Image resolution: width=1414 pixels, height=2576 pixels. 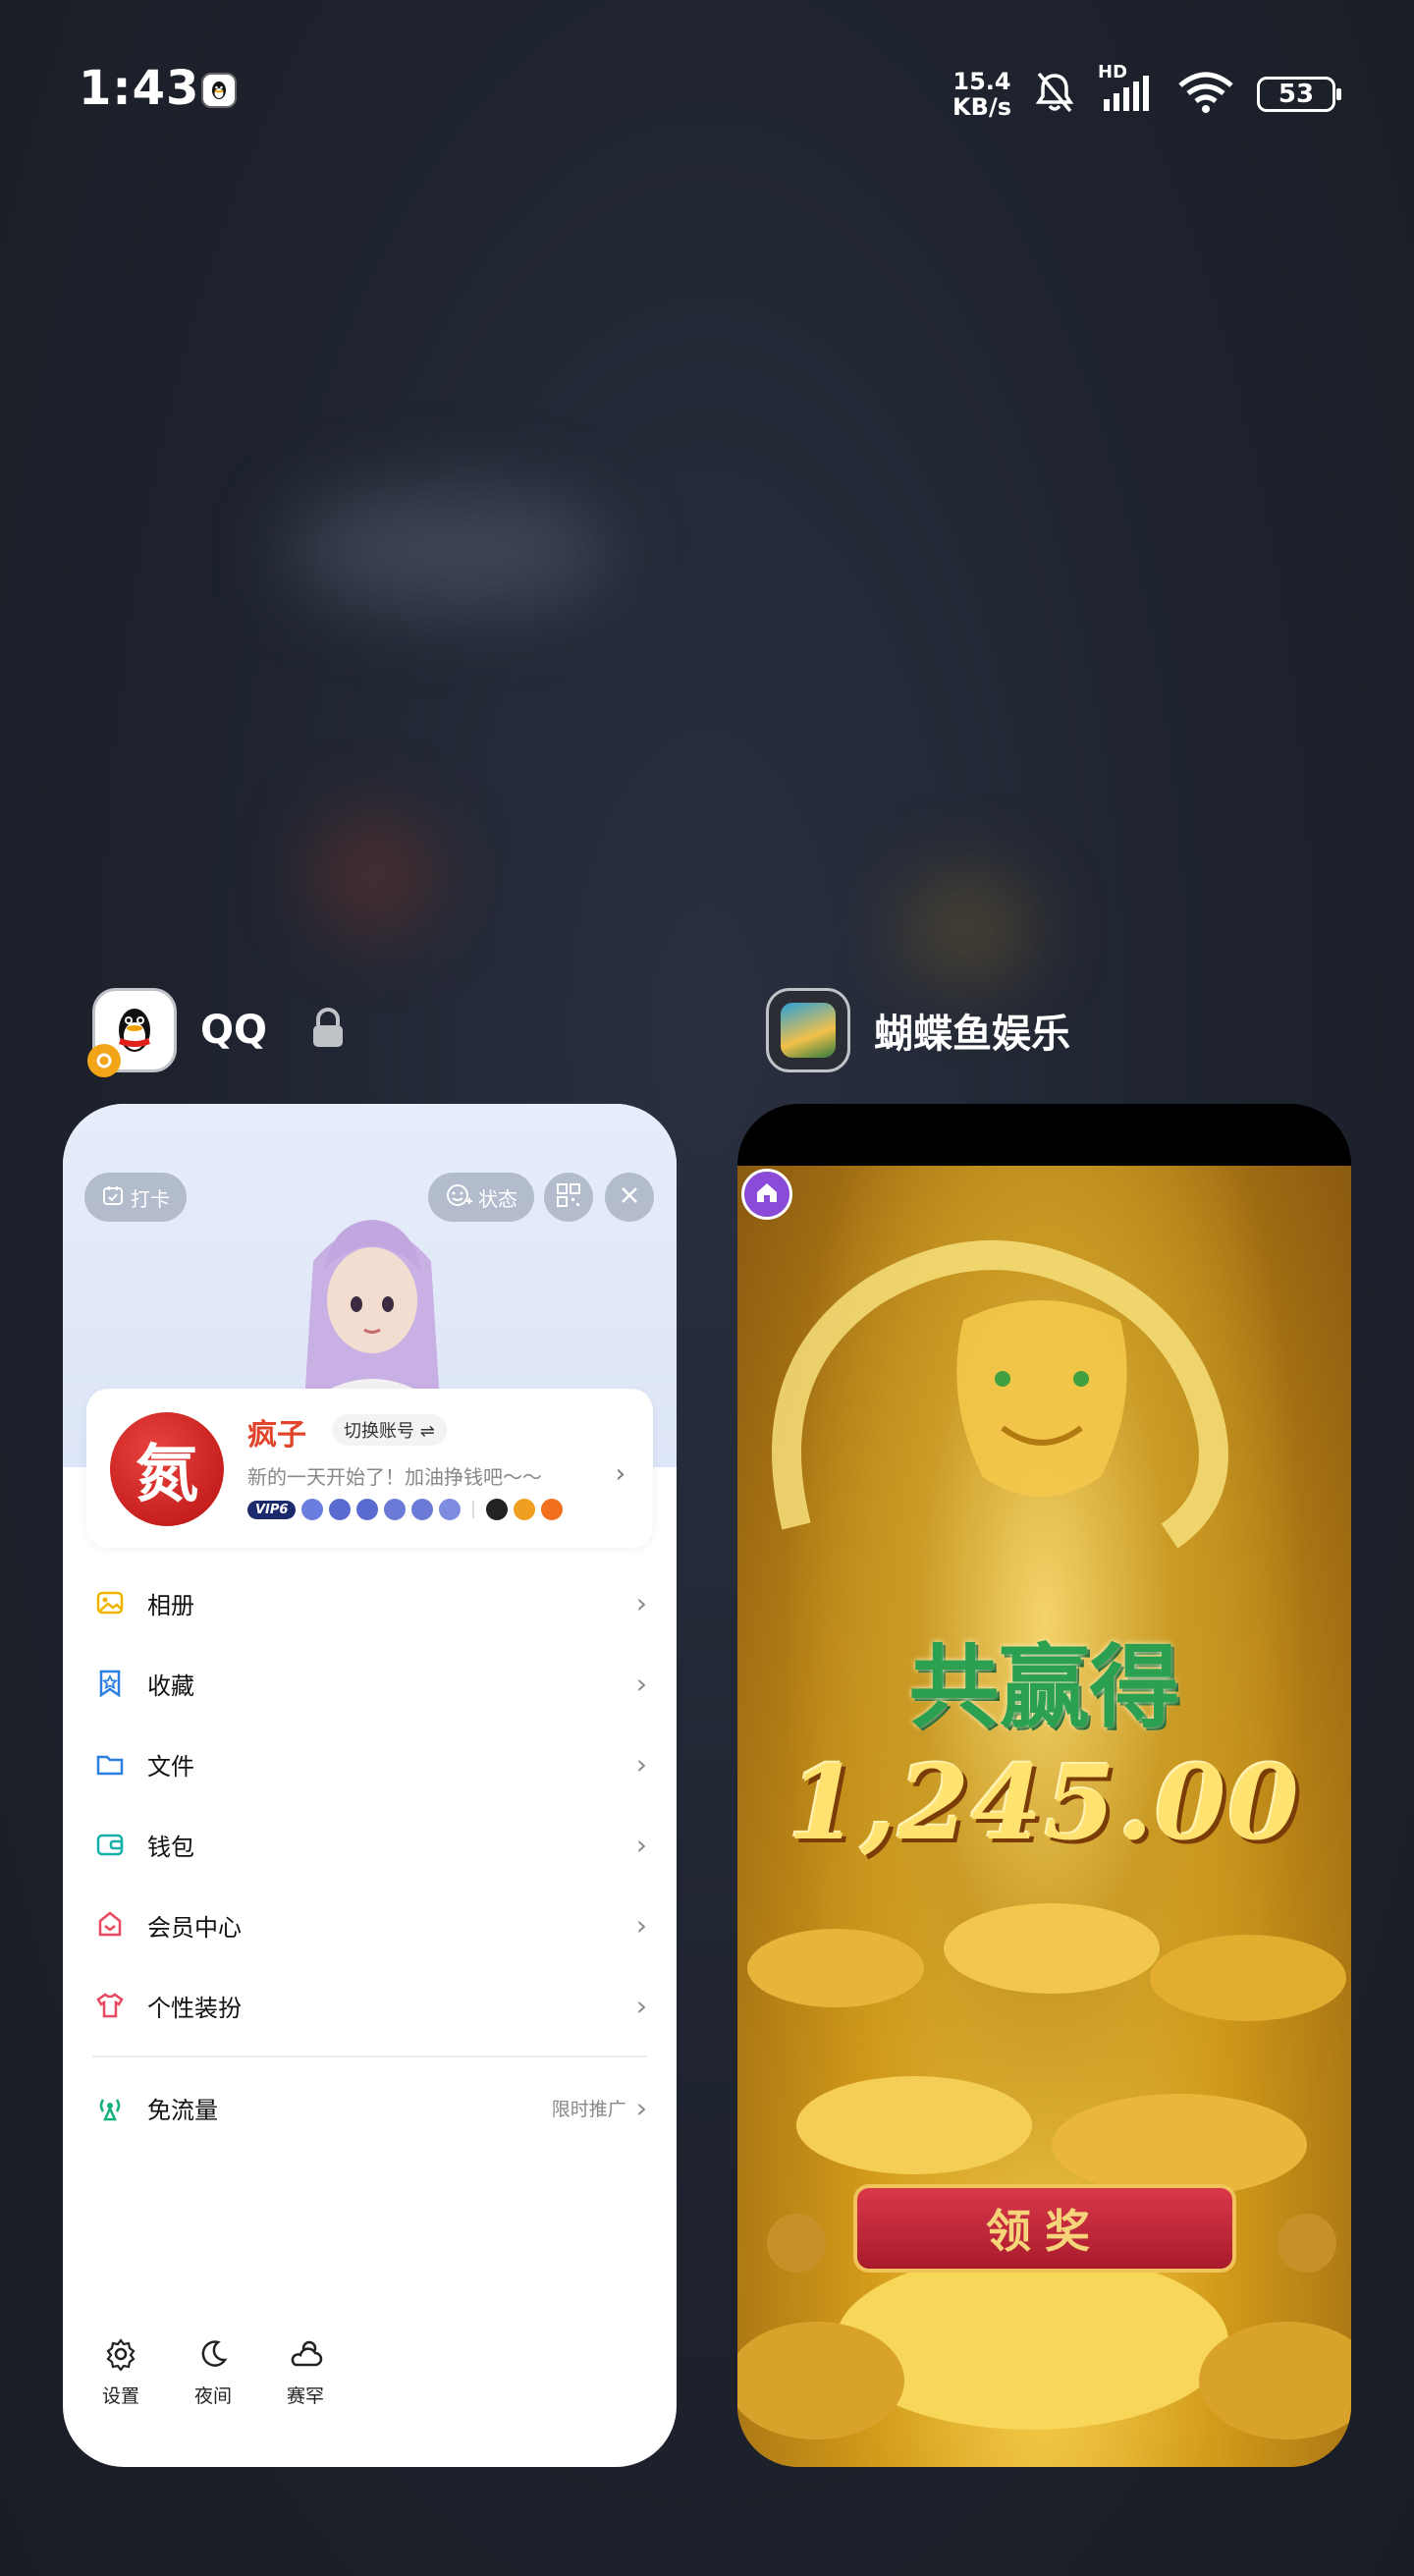 I want to click on network-speed-value: 15.4, so click(x=981, y=82).